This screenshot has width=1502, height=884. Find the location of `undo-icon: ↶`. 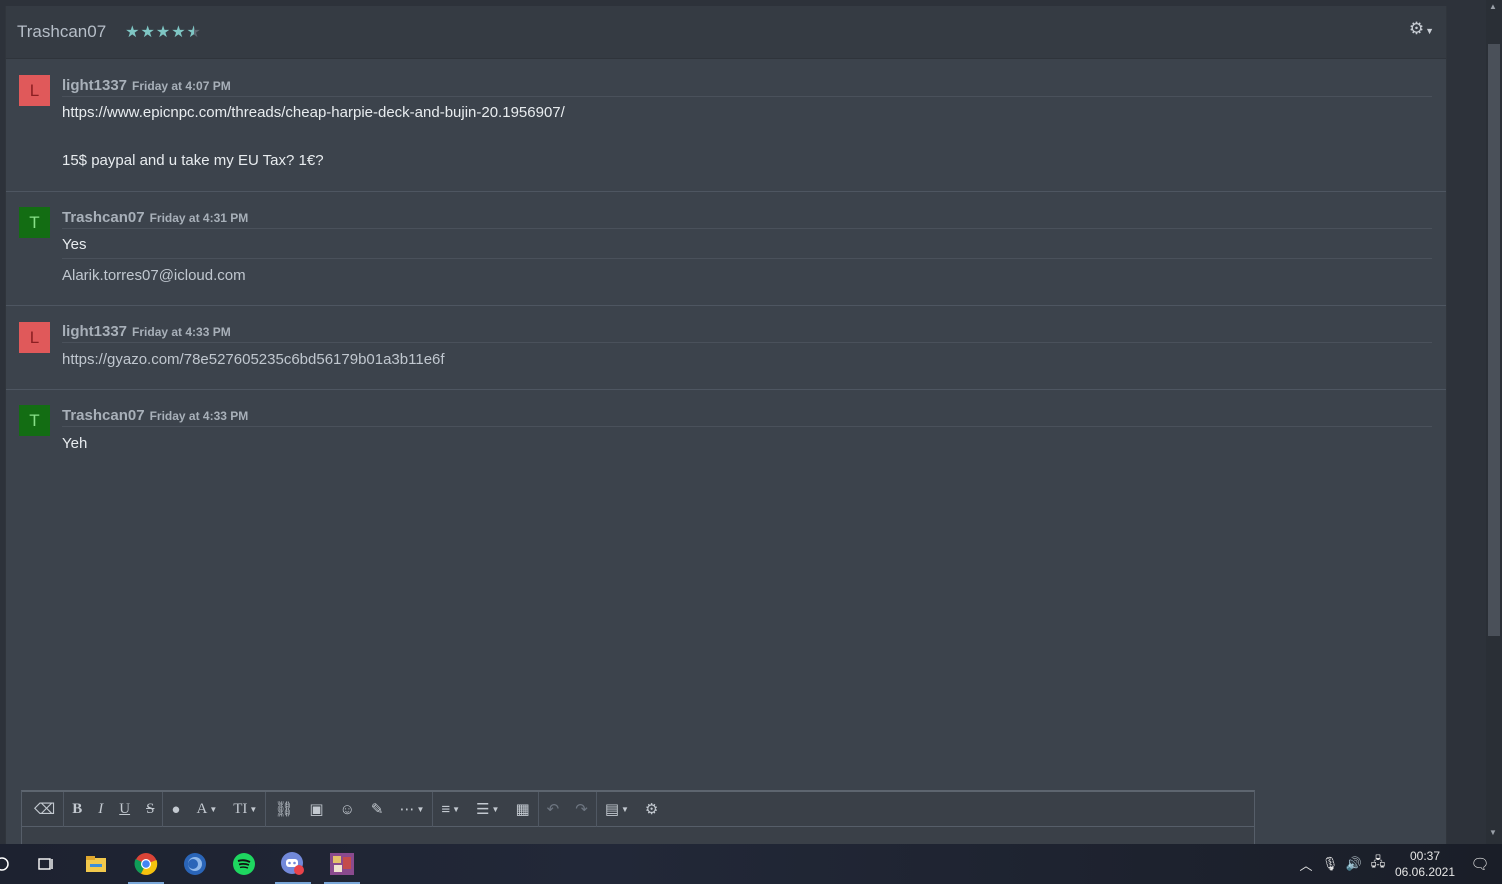

undo-icon: ↶ is located at coordinates (553, 809).